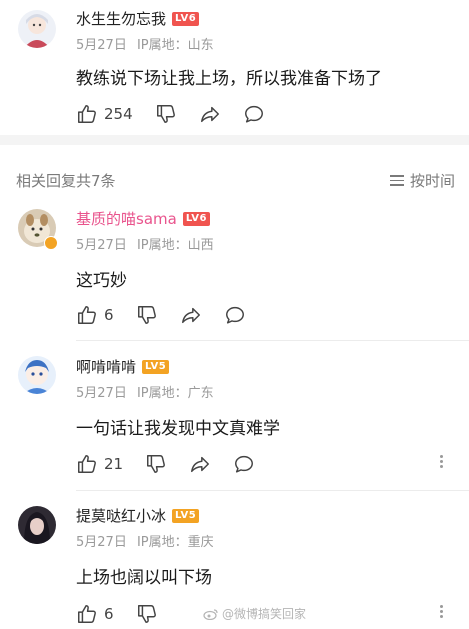  I want to click on ip-location: IP属地：广东, so click(175, 393).